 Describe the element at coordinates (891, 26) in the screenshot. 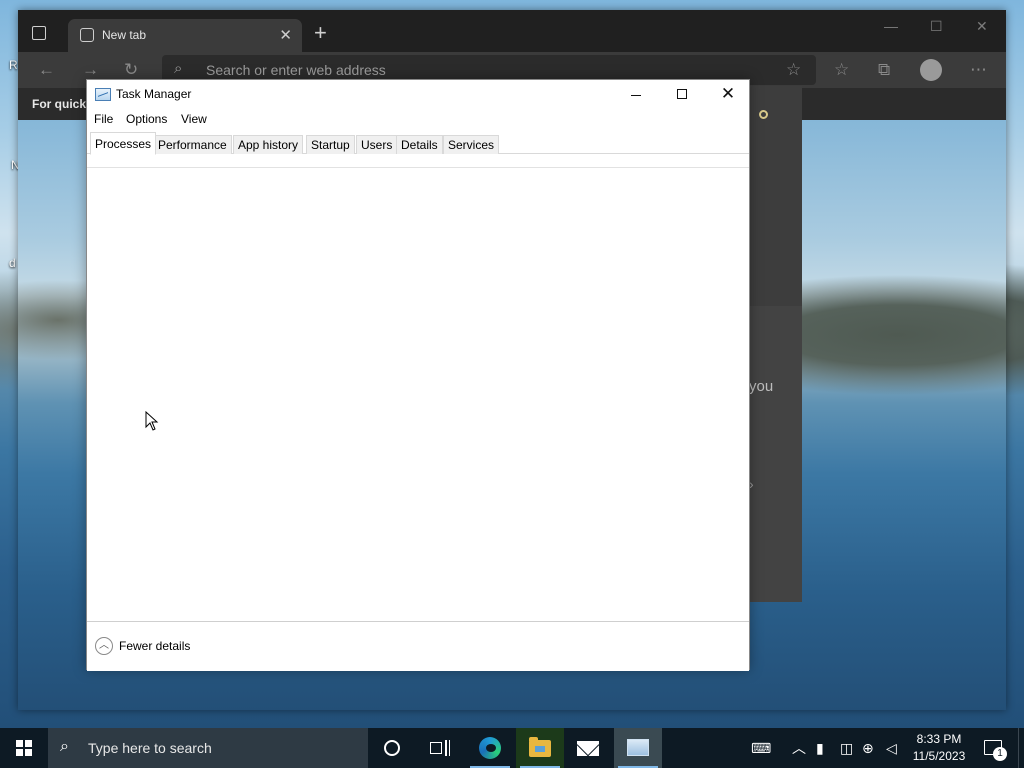

I see `edge-minimize-button: —` at that location.